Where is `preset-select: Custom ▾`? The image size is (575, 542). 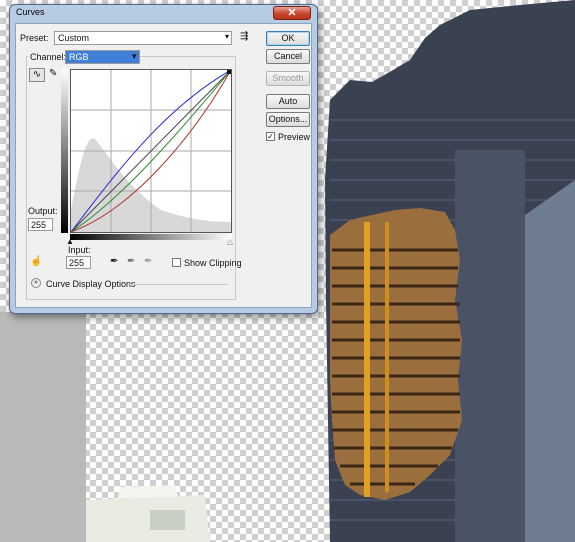
preset-select: Custom ▾ is located at coordinates (143, 38).